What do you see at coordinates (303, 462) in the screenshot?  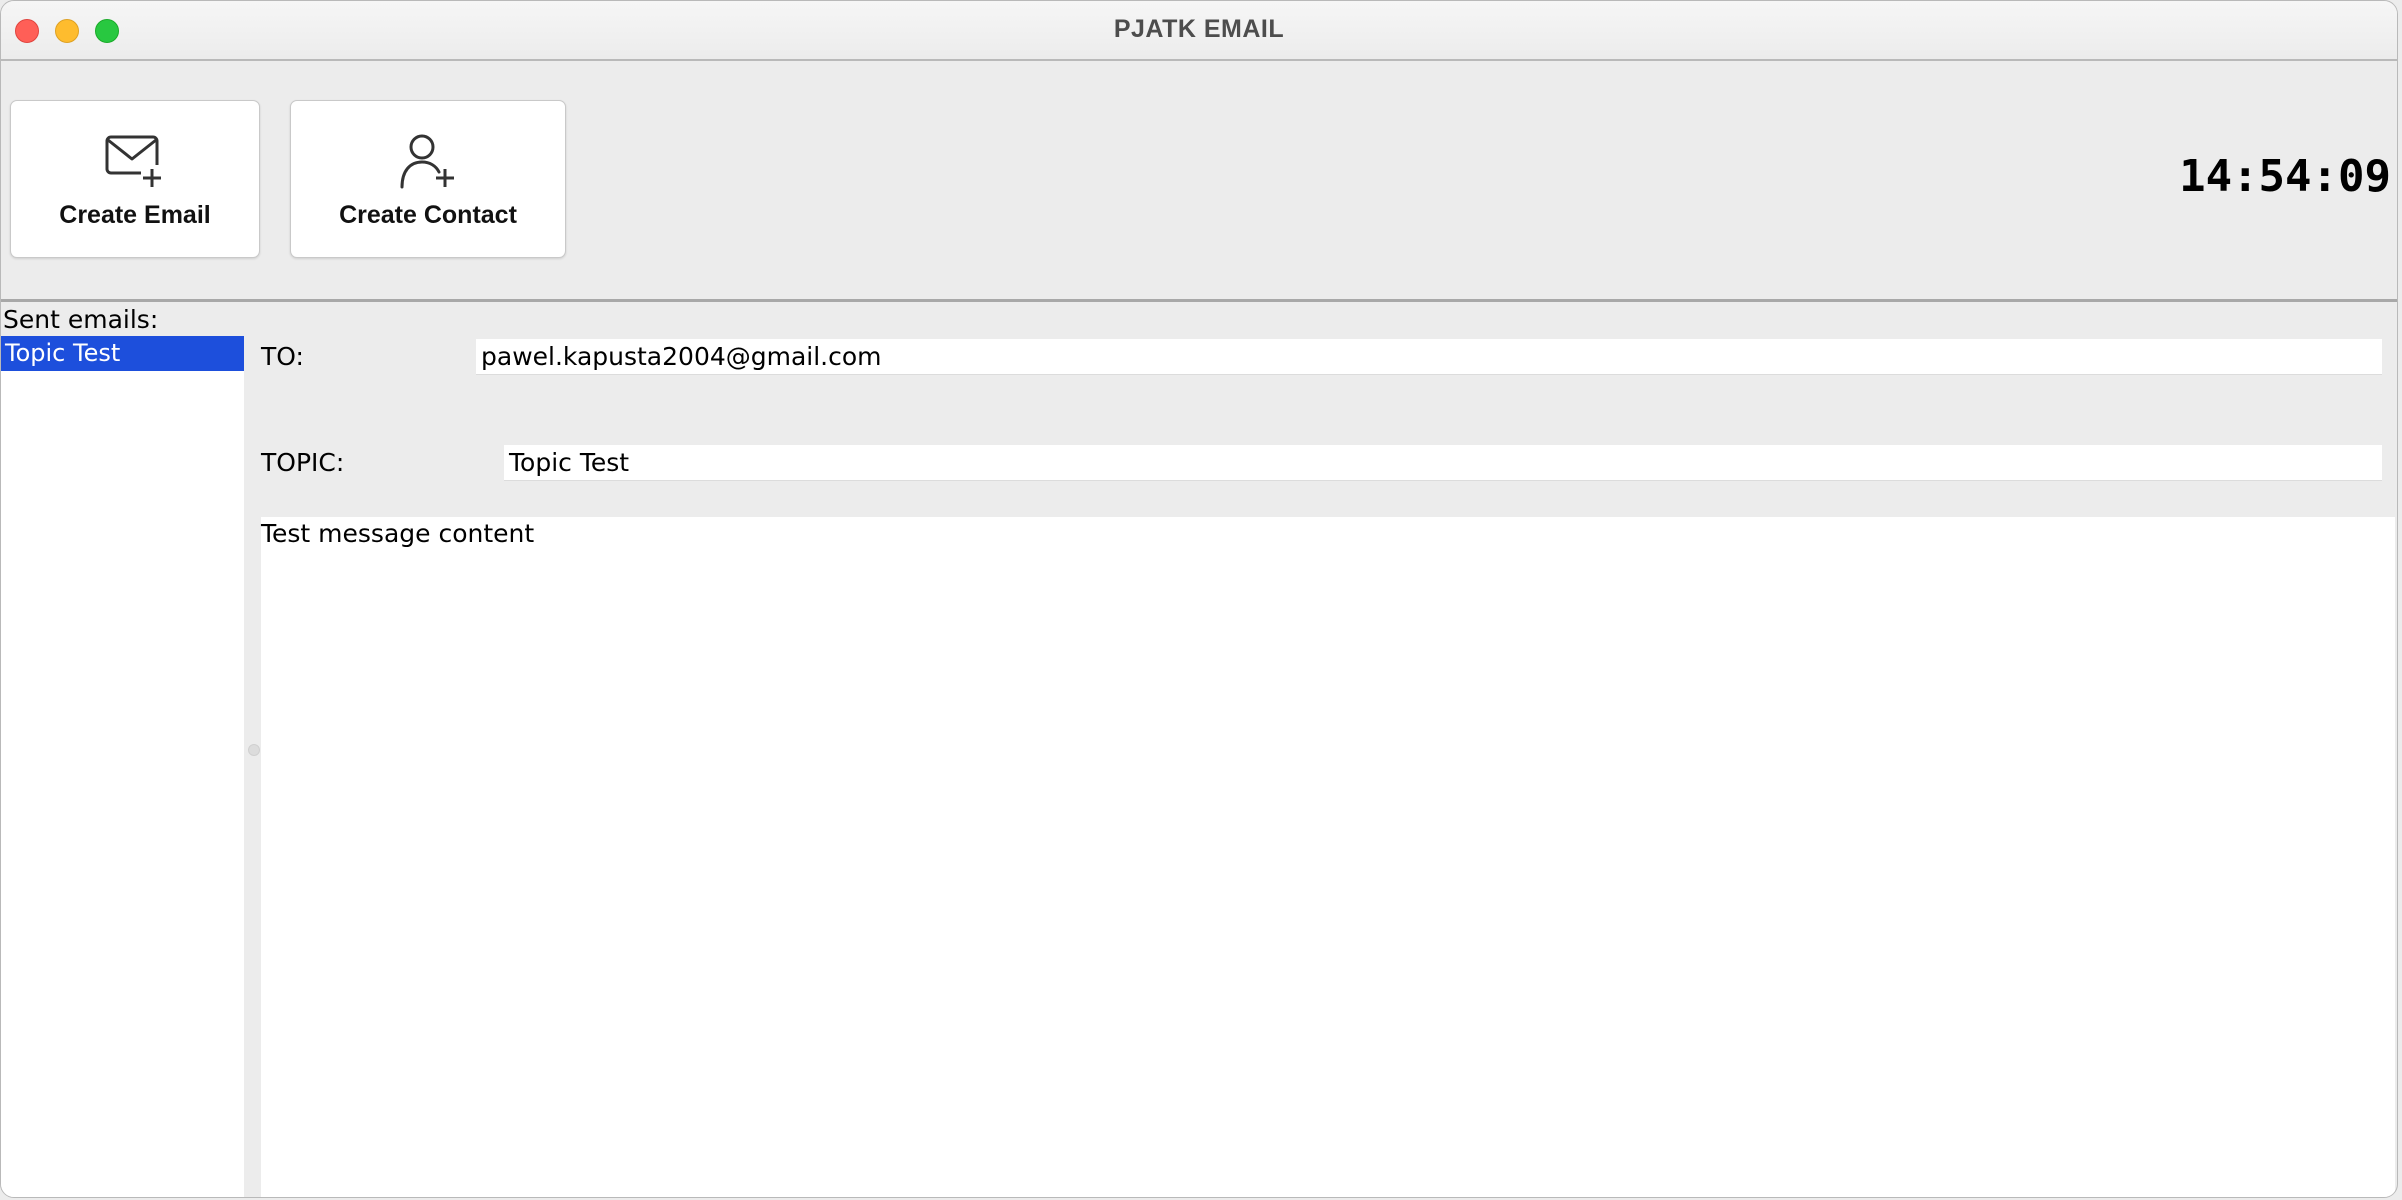 I see `topic-label: TOPIC:` at bounding box center [303, 462].